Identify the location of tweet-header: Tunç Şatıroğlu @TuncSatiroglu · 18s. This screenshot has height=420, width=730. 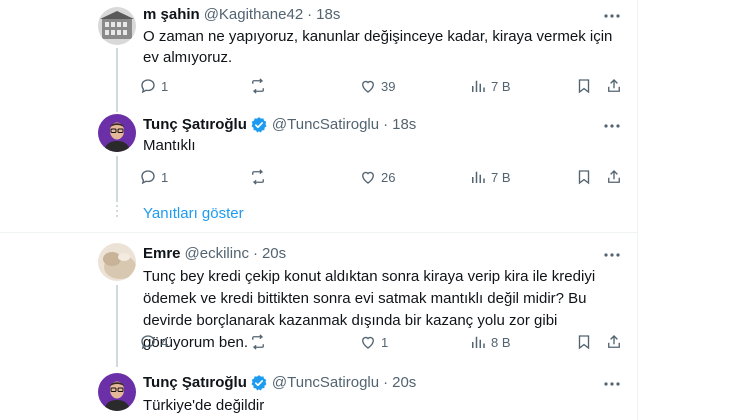
(279, 125).